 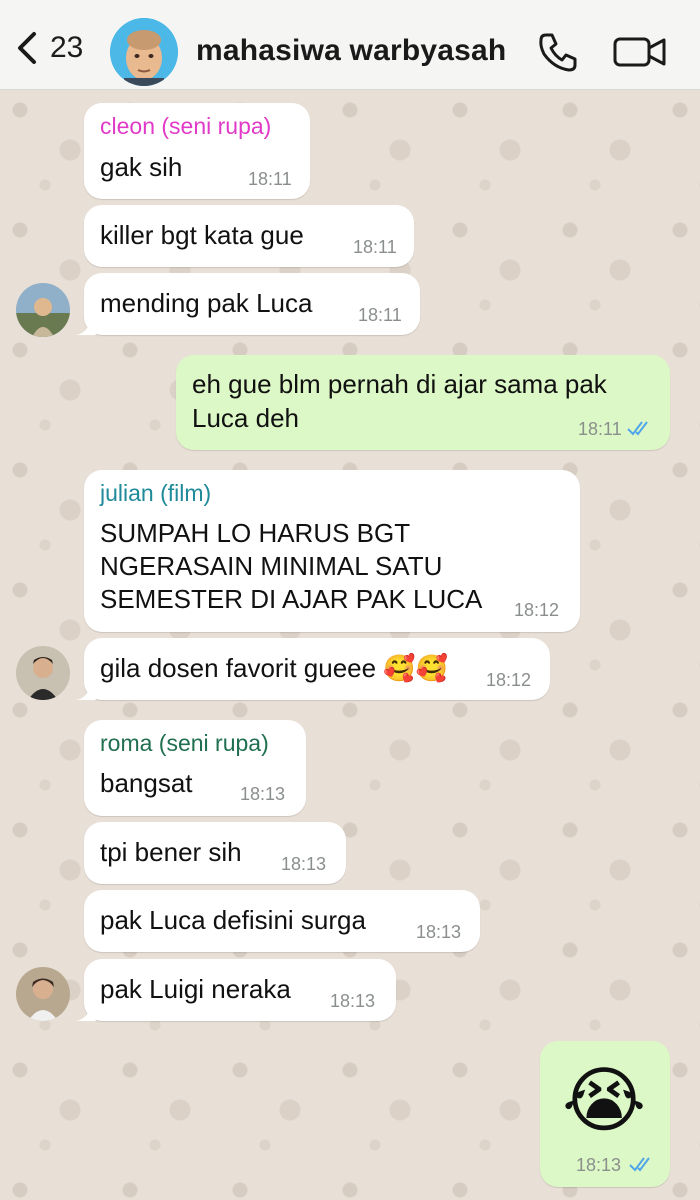 I want to click on sender-name: cleon (seni rupa), so click(x=186, y=126).